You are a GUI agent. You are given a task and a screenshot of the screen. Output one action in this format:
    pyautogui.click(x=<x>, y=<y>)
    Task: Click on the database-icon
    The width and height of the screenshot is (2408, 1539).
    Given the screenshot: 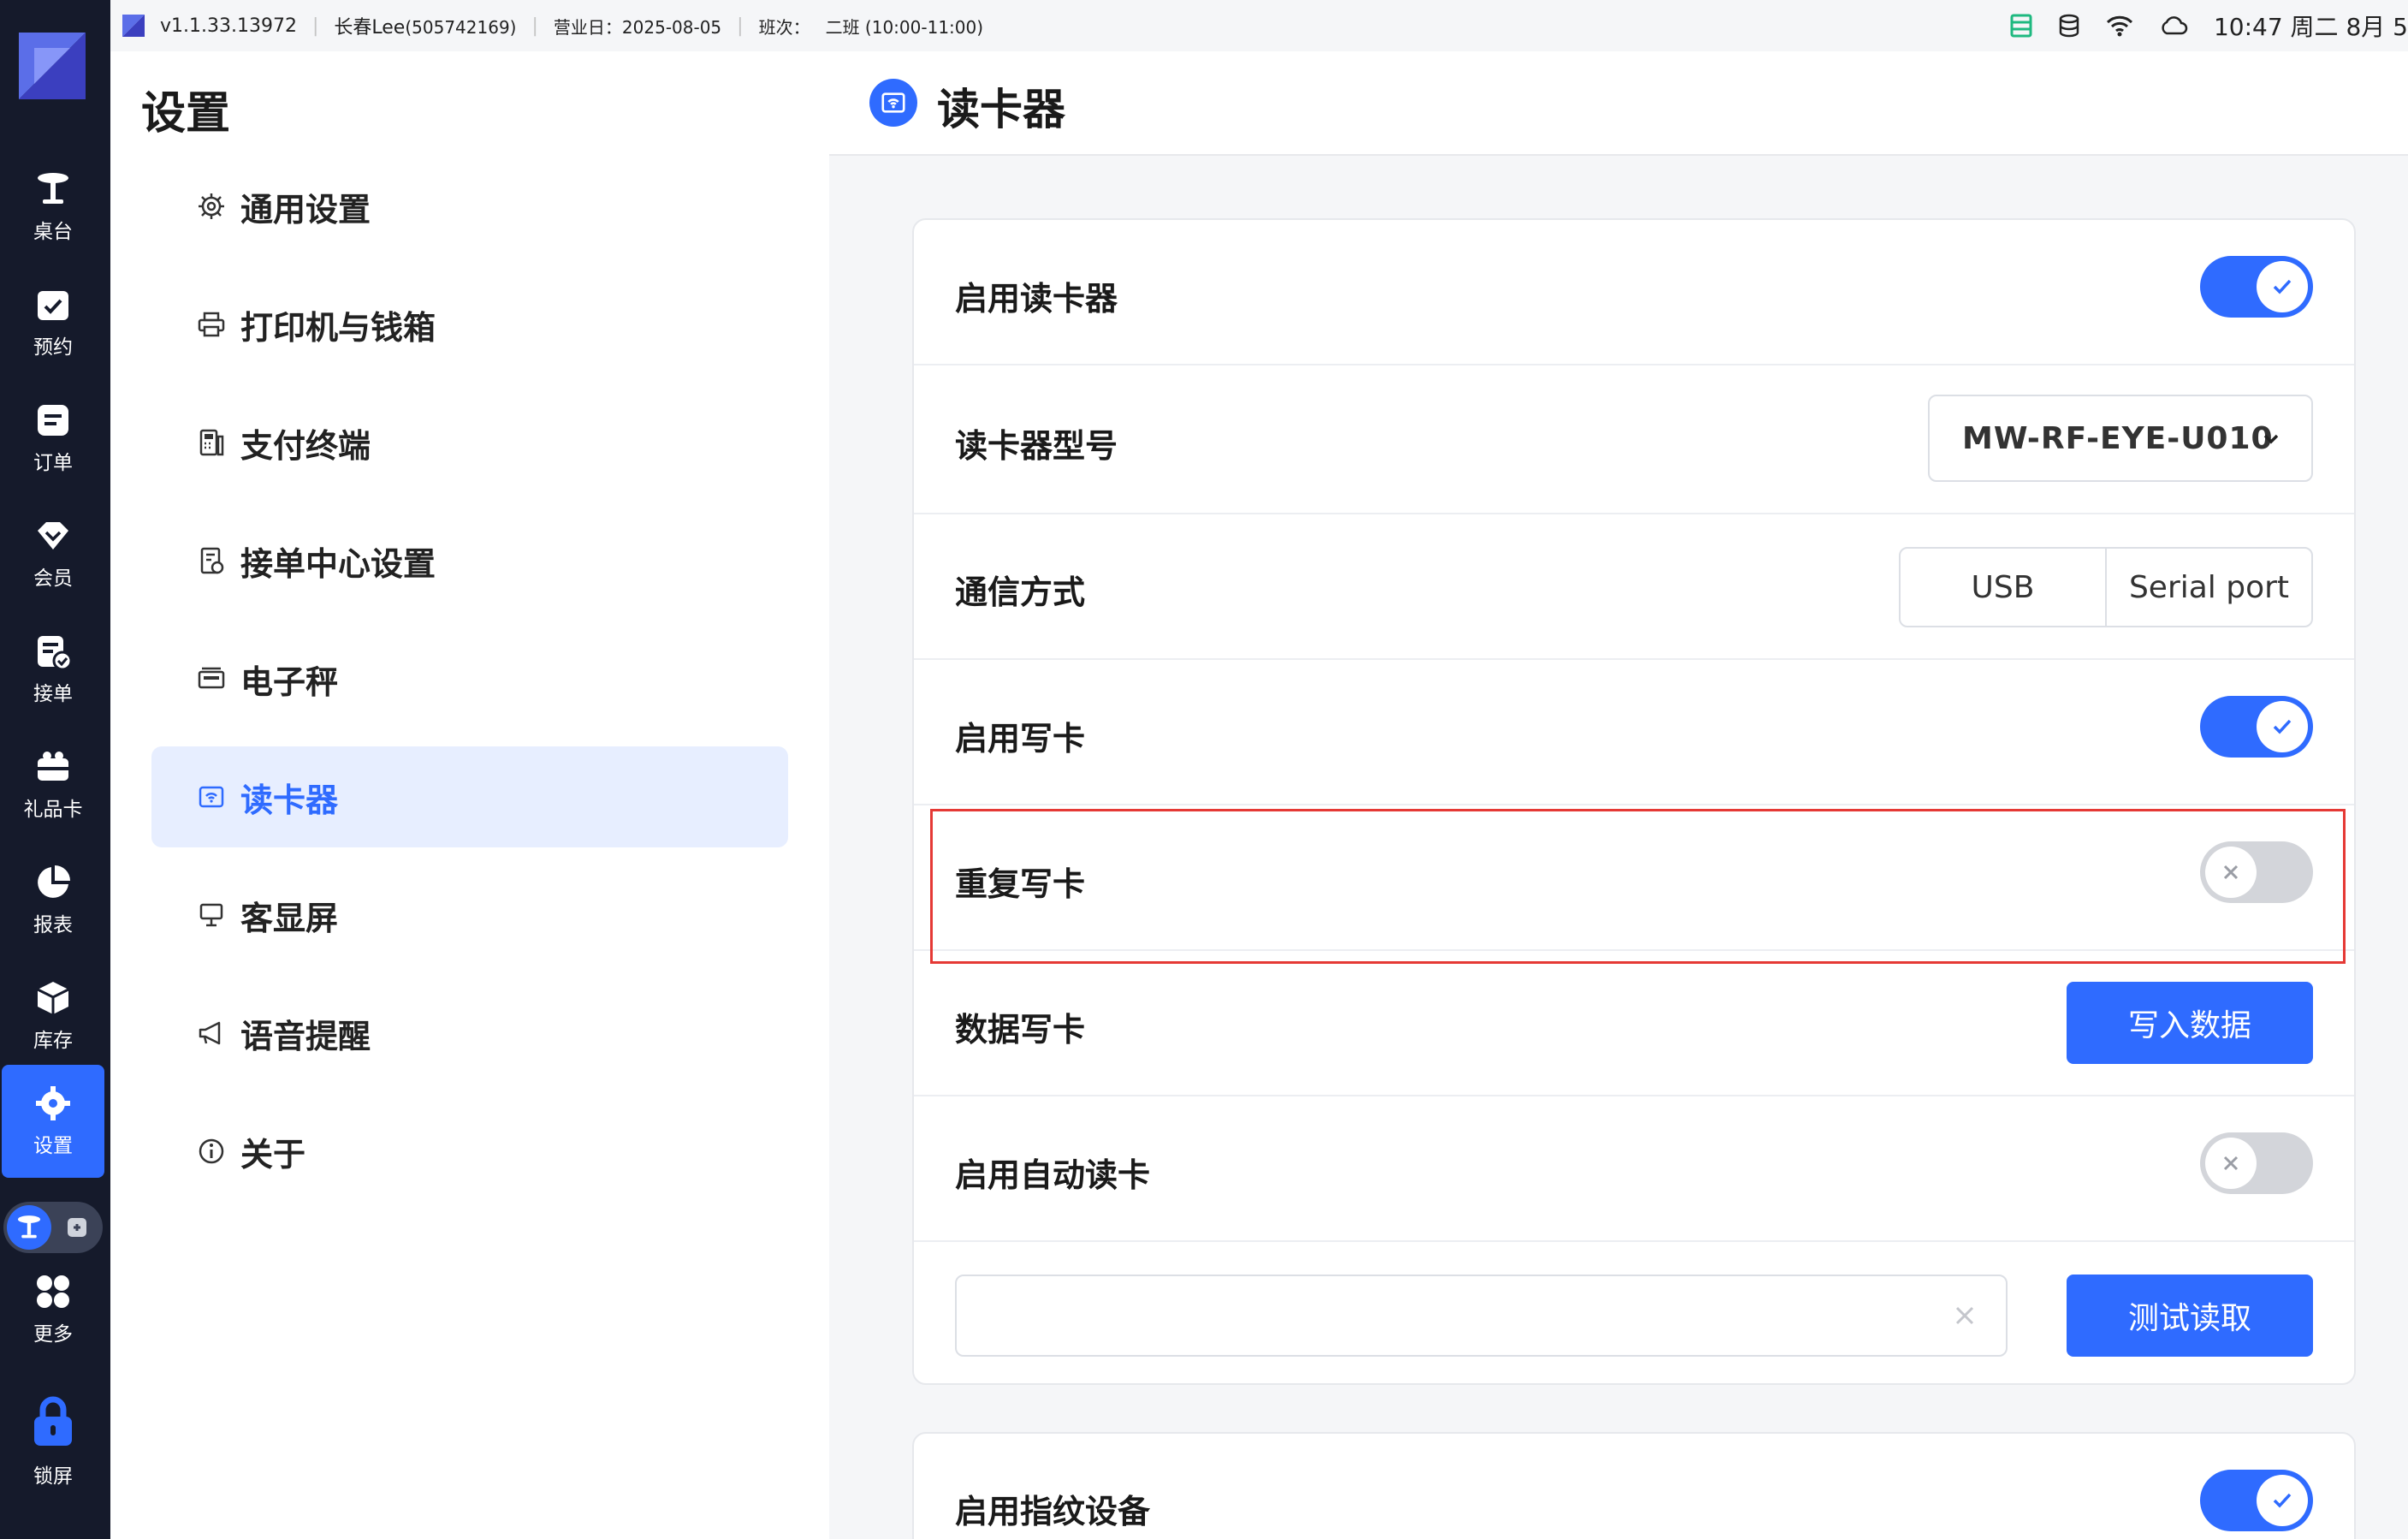 What is the action you would take?
    pyautogui.click(x=2069, y=26)
    